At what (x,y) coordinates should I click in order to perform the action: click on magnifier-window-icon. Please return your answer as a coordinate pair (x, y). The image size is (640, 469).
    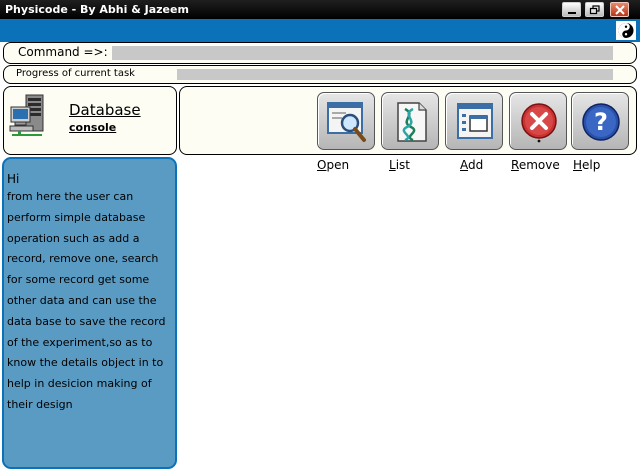
    Looking at the image, I should click on (346, 122).